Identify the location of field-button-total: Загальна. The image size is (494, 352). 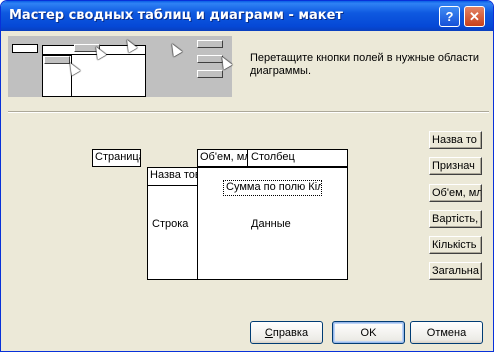
(455, 271).